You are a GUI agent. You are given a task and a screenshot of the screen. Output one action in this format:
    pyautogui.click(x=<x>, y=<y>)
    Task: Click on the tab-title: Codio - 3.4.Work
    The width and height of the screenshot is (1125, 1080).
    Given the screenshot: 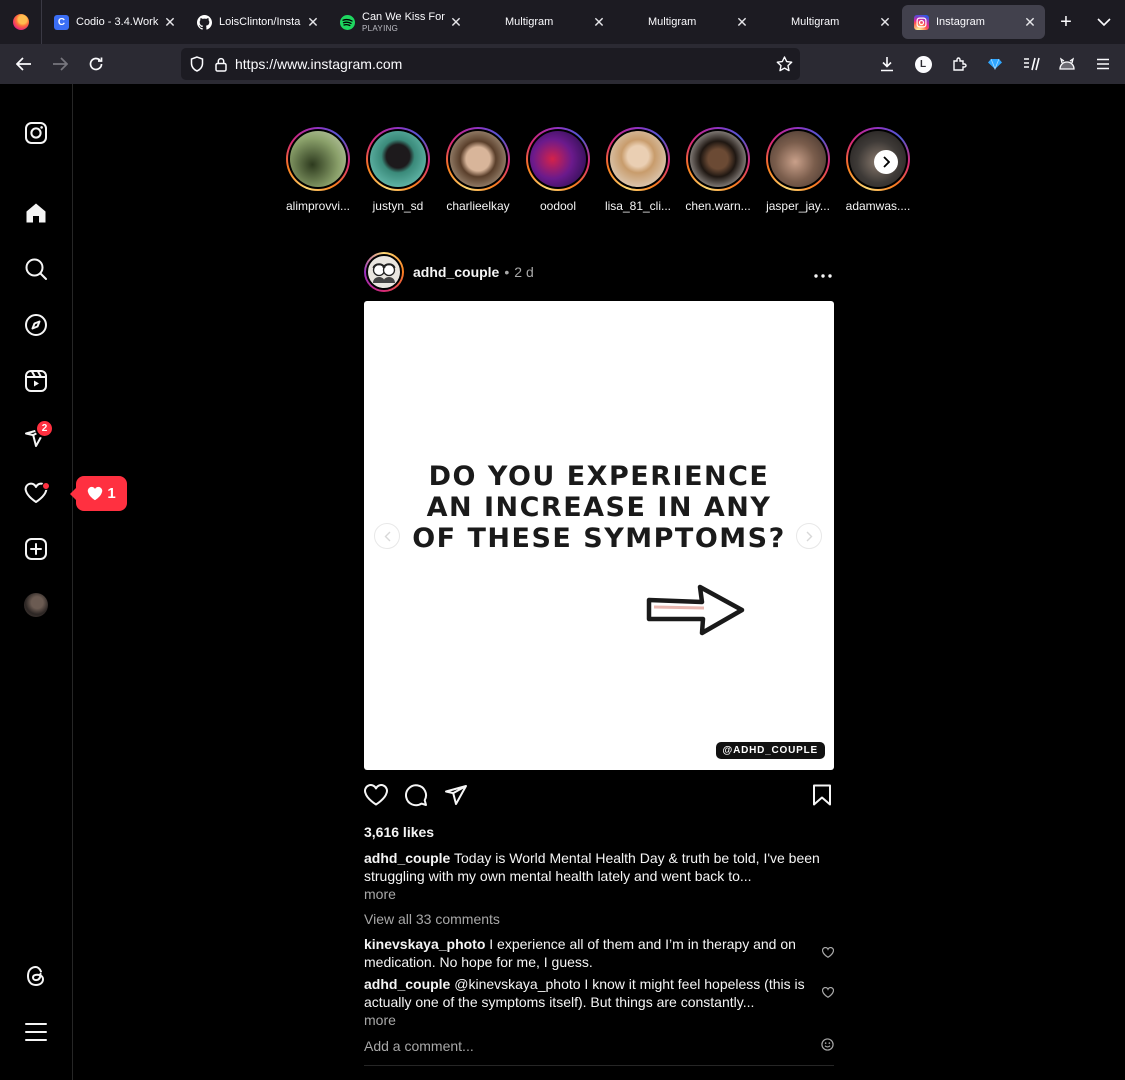 What is the action you would take?
    pyautogui.click(x=117, y=22)
    